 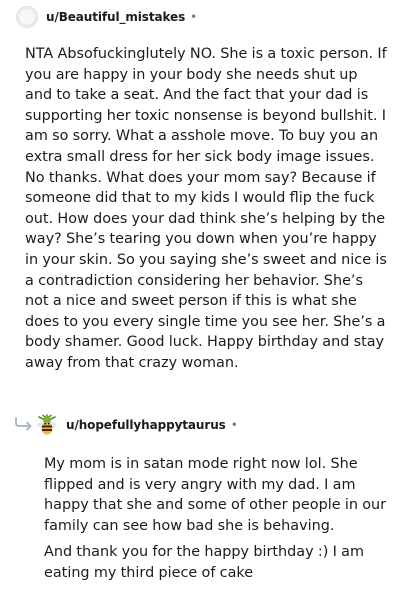 I want to click on comment-header: u/Beautiful_mistakes •, so click(x=106, y=17).